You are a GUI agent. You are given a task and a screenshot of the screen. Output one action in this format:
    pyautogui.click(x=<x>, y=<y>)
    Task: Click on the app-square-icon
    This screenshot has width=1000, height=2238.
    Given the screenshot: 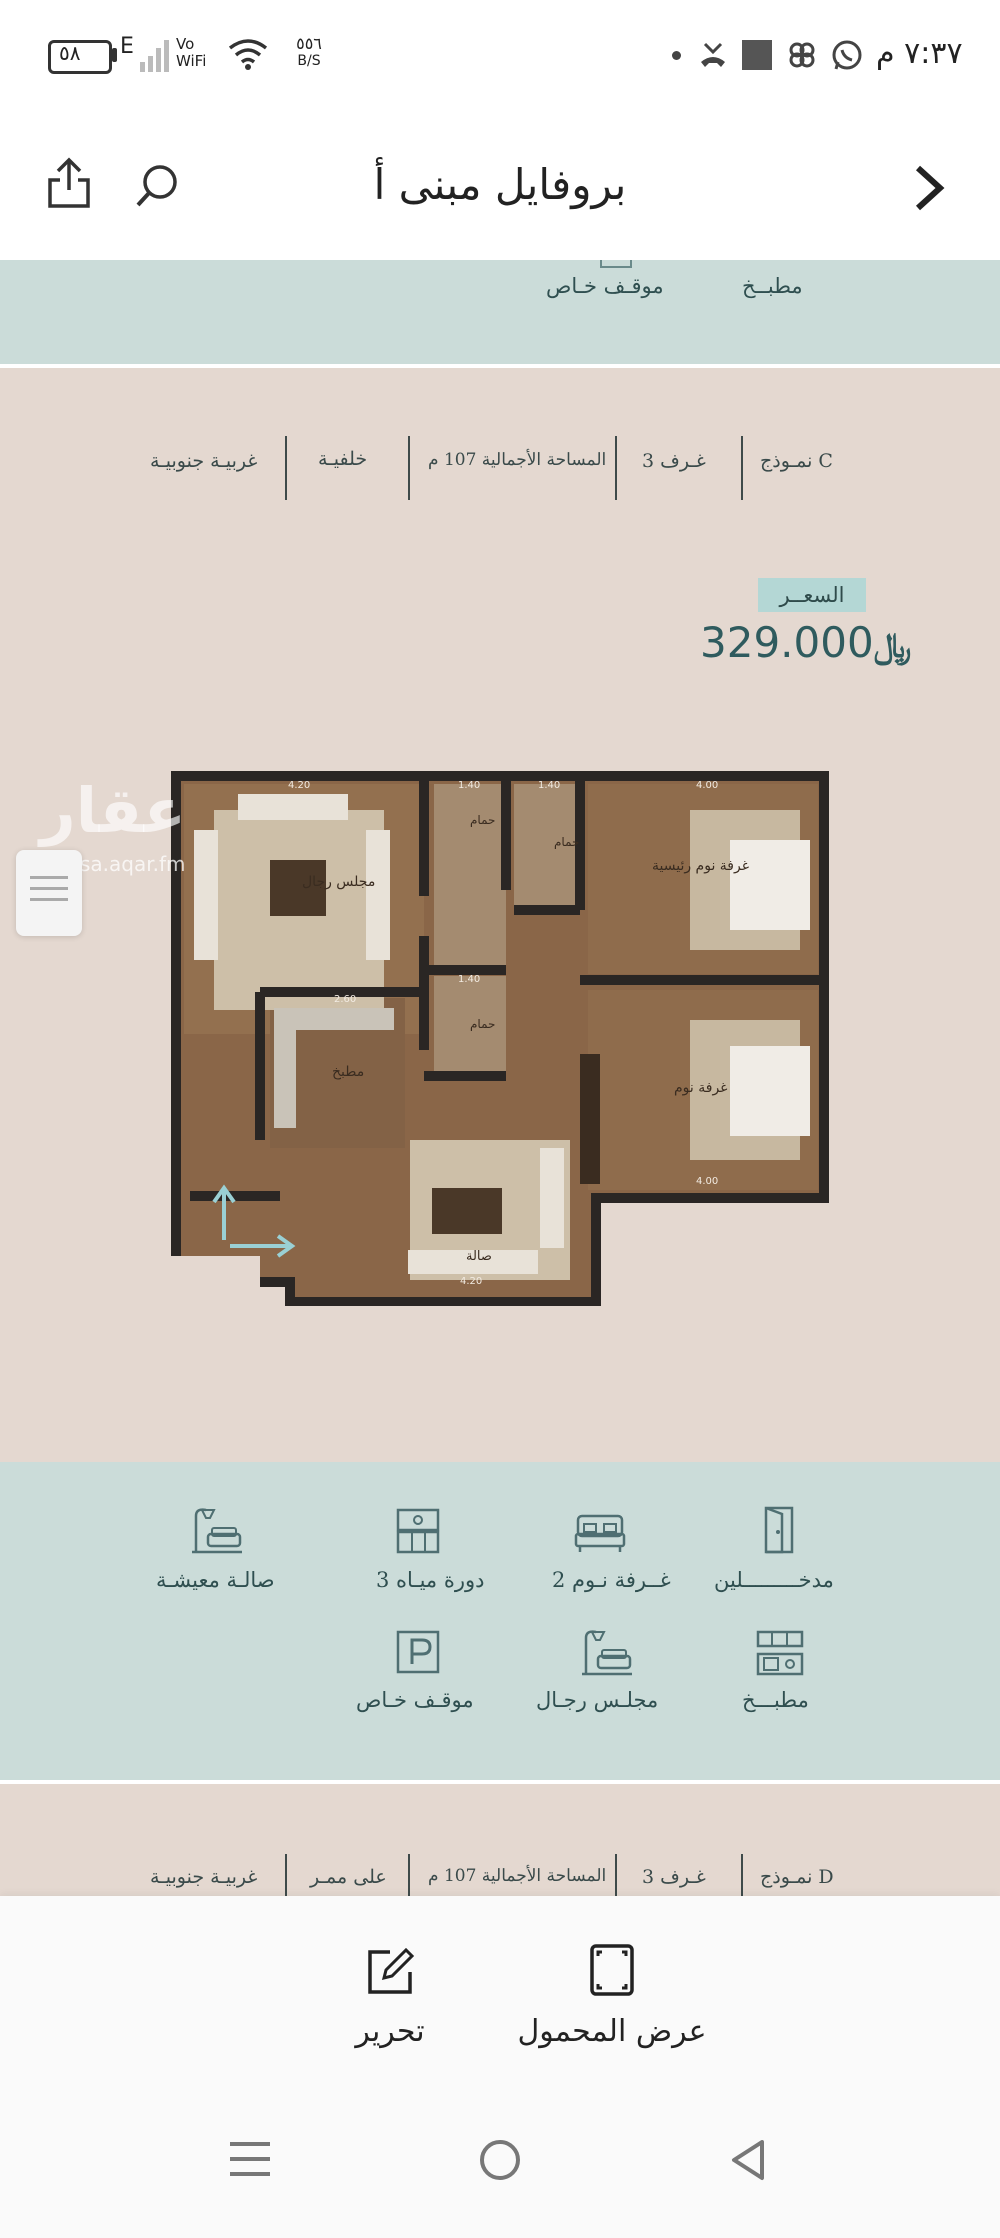 What is the action you would take?
    pyautogui.click(x=757, y=55)
    